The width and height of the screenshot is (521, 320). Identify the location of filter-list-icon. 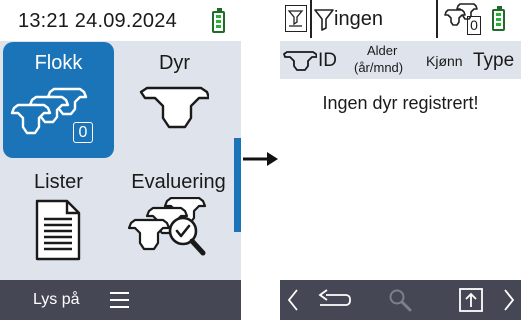
(296, 18).